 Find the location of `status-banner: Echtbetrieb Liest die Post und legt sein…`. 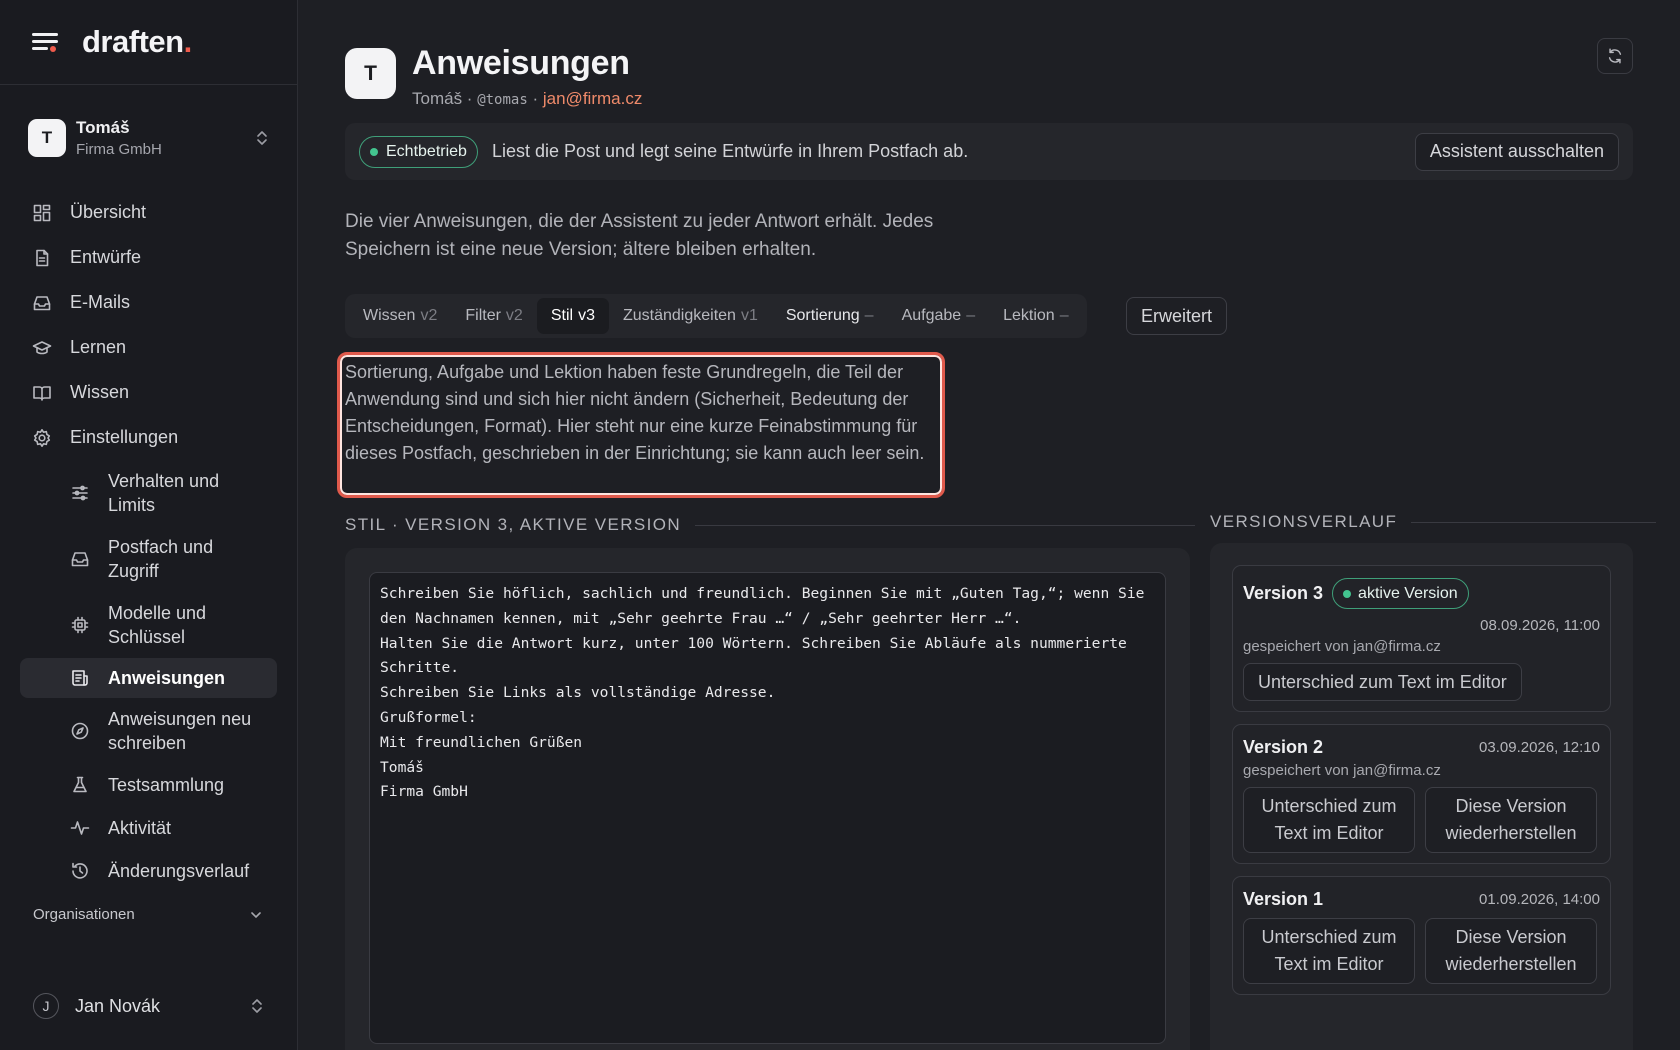

status-banner: Echtbetrieb Liest die Post und legt sein… is located at coordinates (989, 151).